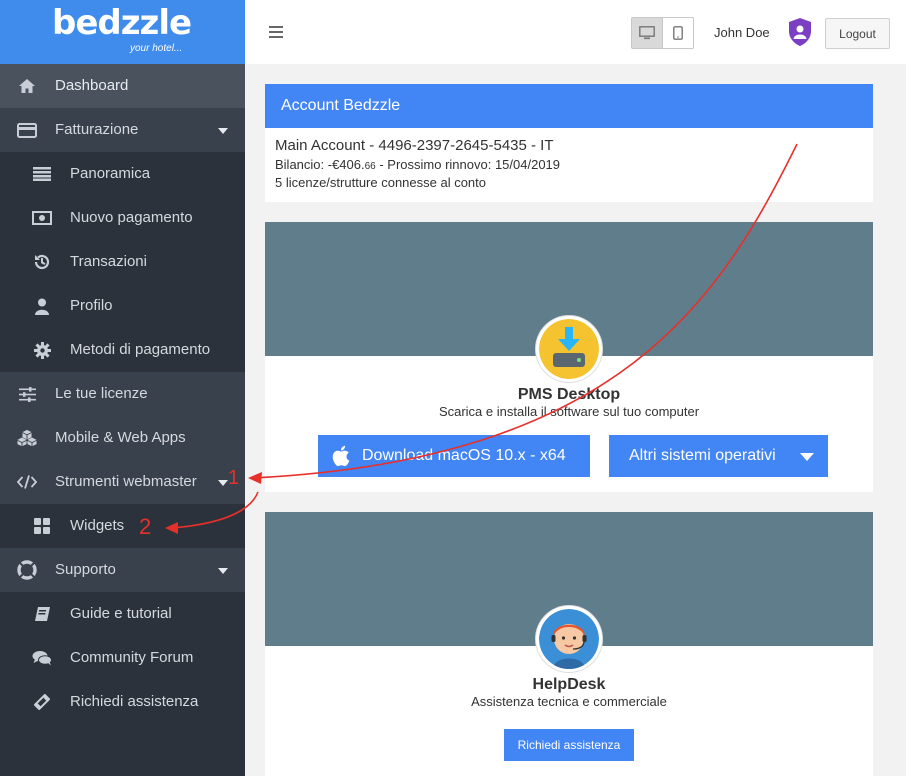 The width and height of the screenshot is (906, 776). Describe the element at coordinates (381, 182) in the screenshot. I see `account-licenses: 5 licenze/strutture connesse al conto` at that location.